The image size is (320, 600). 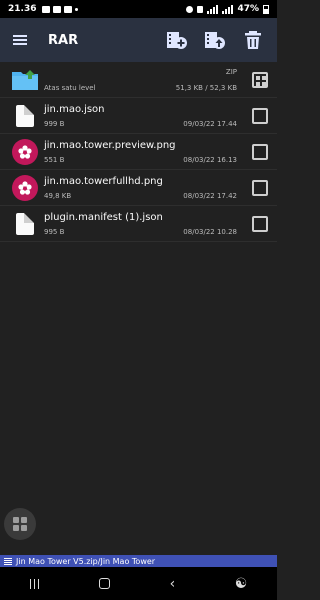 I want to click on file-size: 49,8 KB, so click(x=58, y=195).